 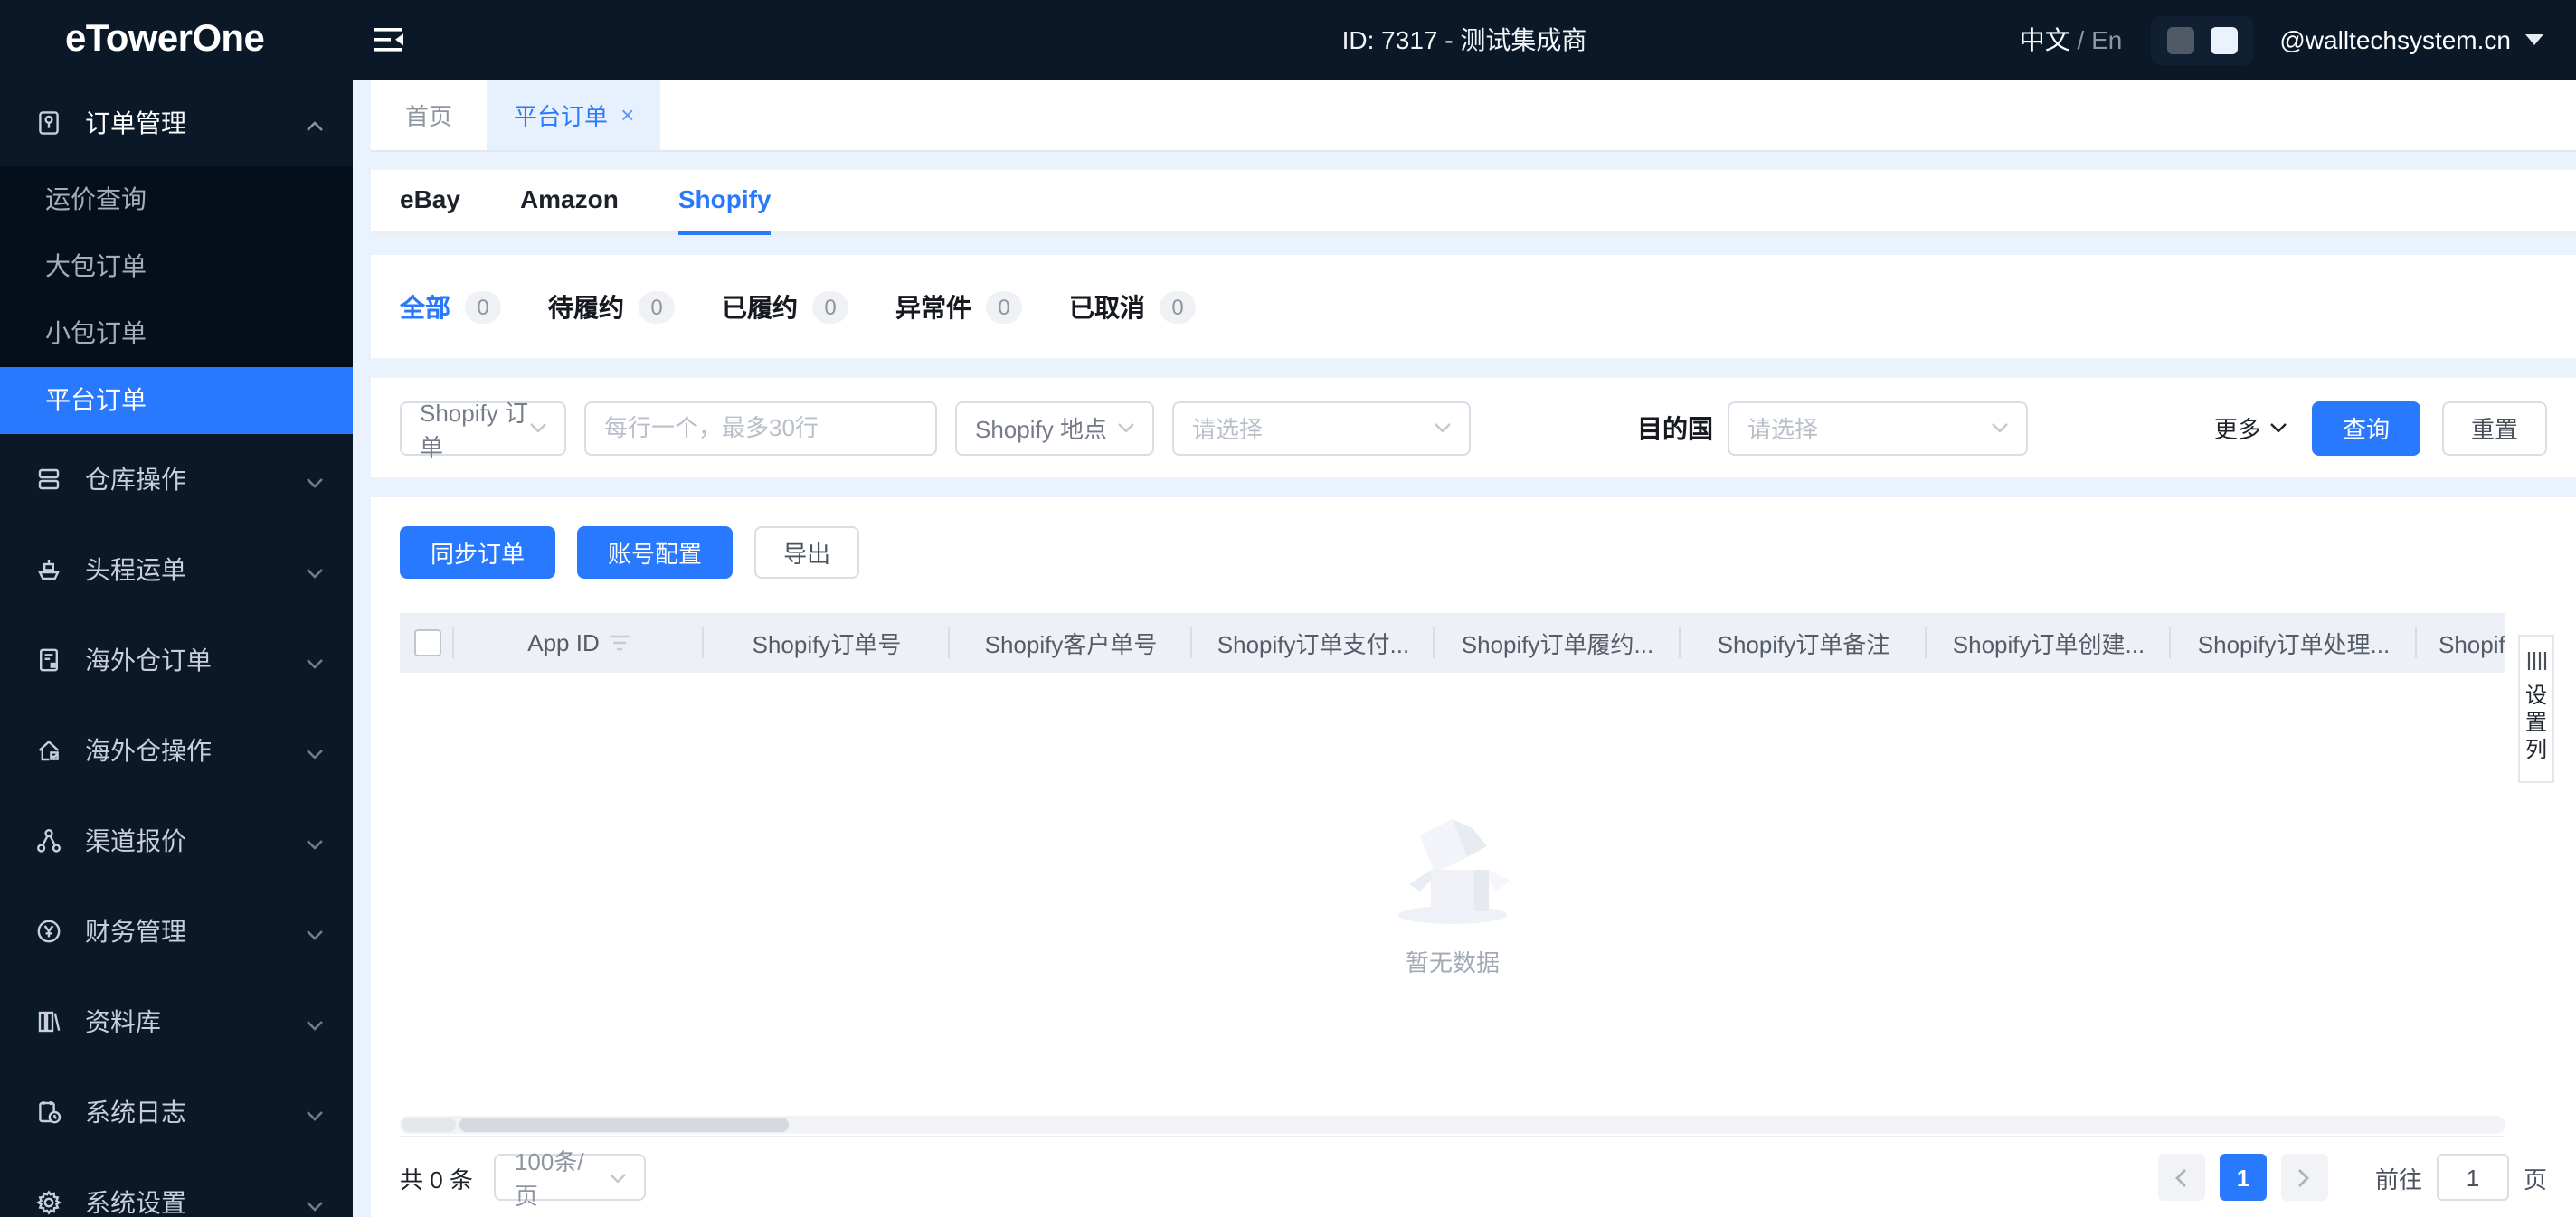 I want to click on column-filter-icon, so click(x=620, y=643).